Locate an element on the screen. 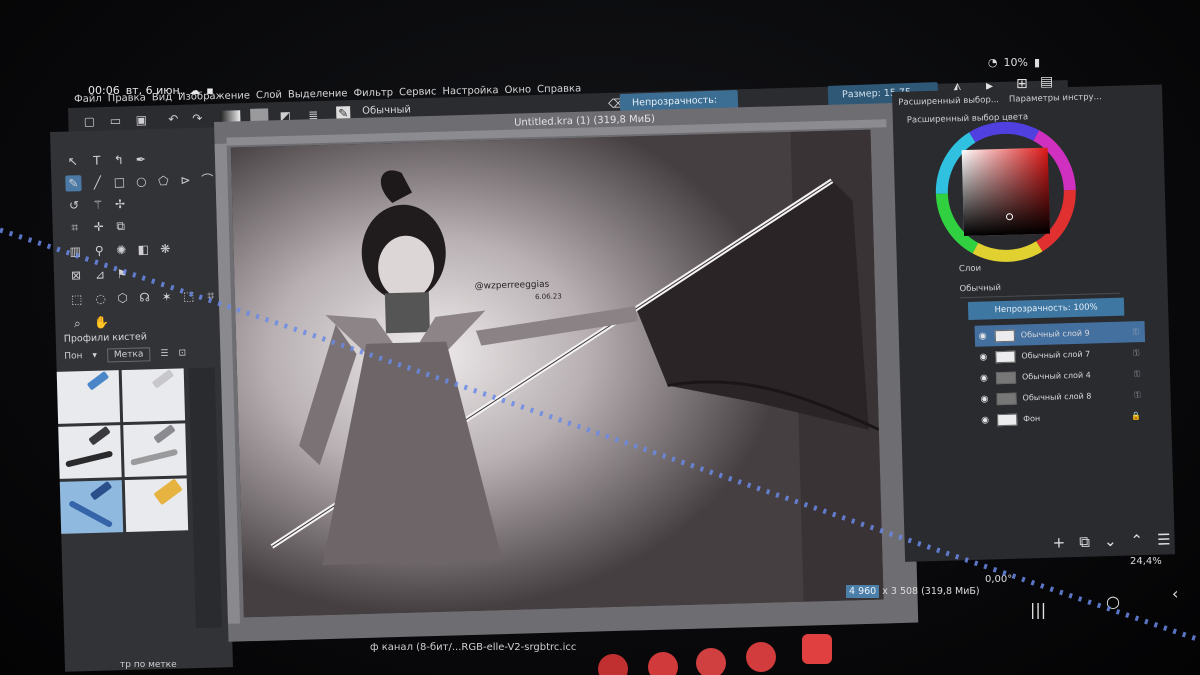 The width and height of the screenshot is (1200, 675). freehand-select-icon: ☊ is located at coordinates (144, 297).